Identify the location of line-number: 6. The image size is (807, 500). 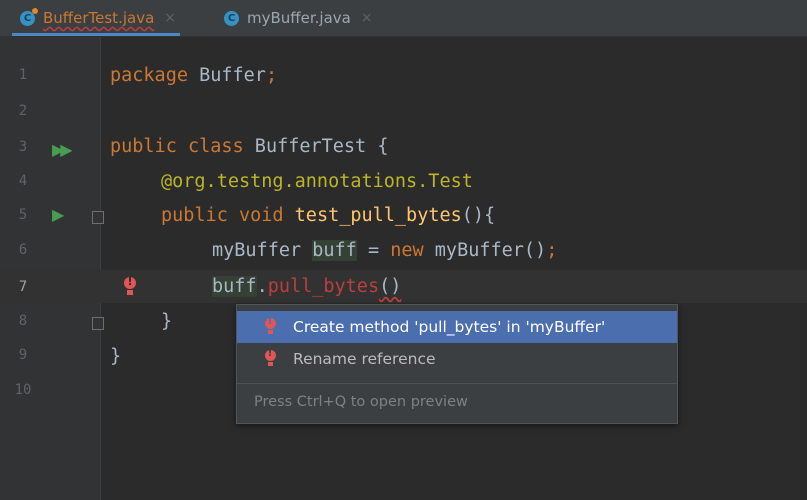
(23, 250).